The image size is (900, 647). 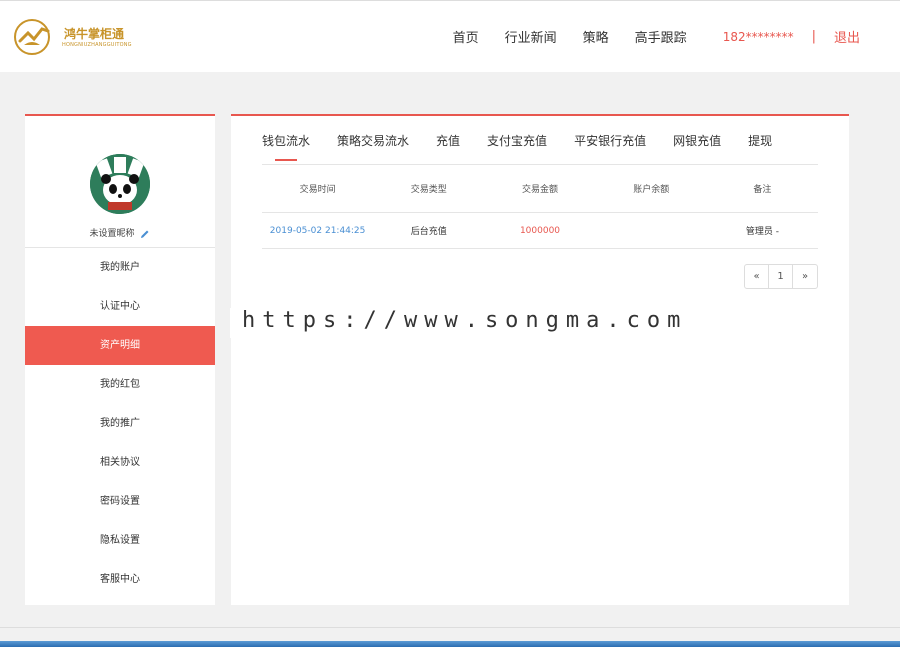 What do you see at coordinates (286, 146) in the screenshot?
I see `tab-wallet-flow: 钱包流水` at bounding box center [286, 146].